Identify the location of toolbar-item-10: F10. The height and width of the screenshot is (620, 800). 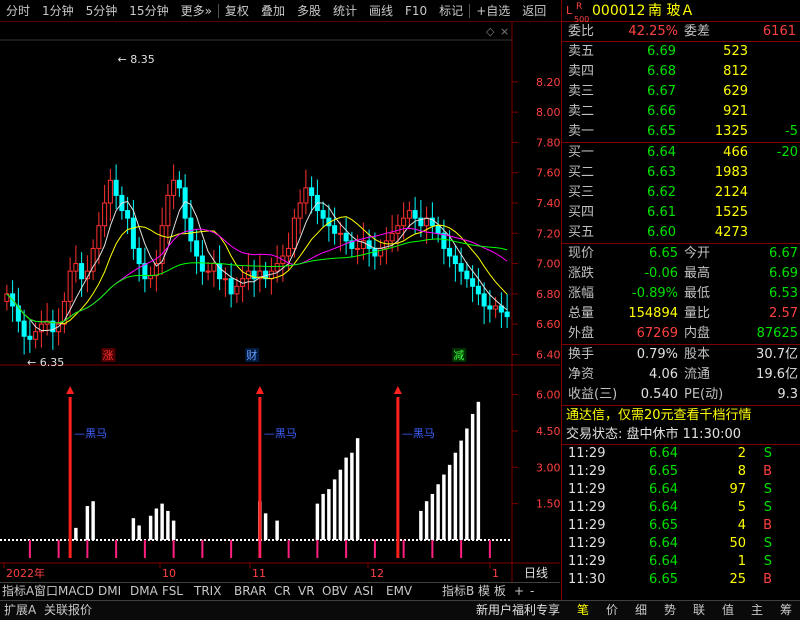
(416, 11).